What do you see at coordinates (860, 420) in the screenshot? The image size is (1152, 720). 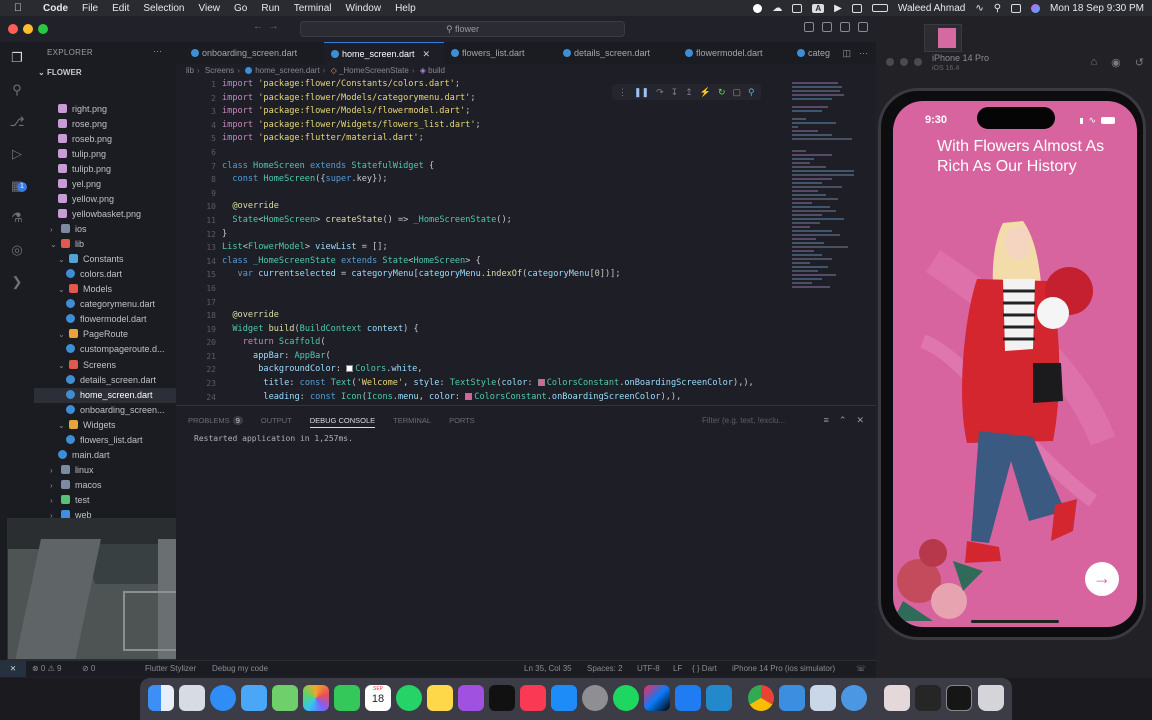 I see `close-panel-icon: ✕` at bounding box center [860, 420].